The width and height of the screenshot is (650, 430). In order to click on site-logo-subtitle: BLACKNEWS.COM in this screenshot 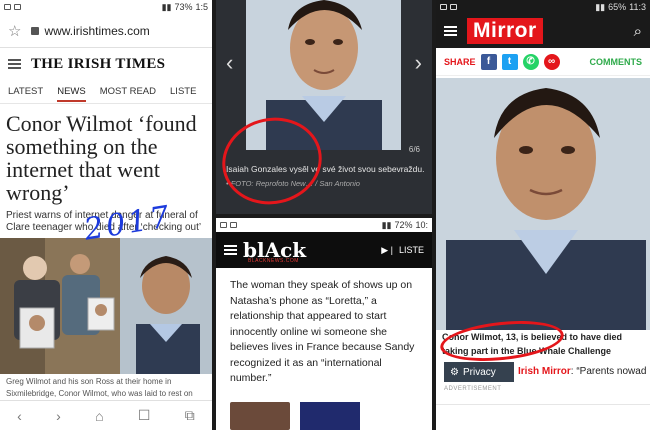, I will do `click(273, 261)`.